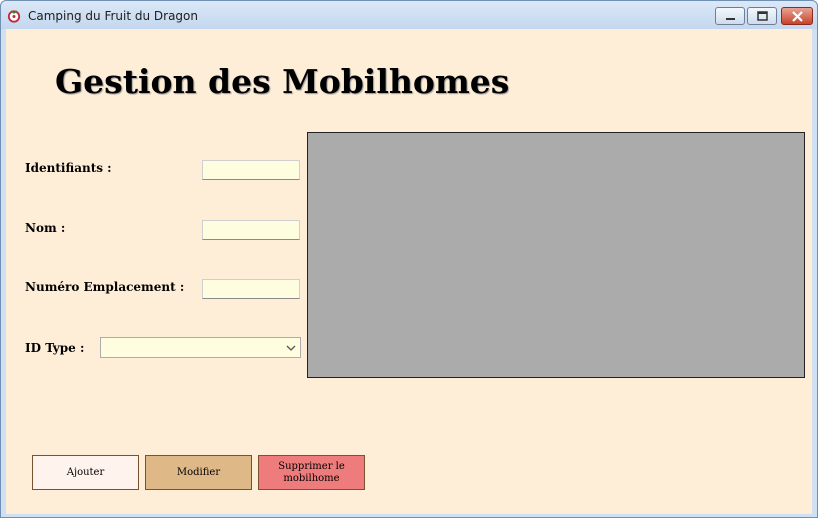  I want to click on page-title: Gestion des Mobilhomes, so click(282, 81).